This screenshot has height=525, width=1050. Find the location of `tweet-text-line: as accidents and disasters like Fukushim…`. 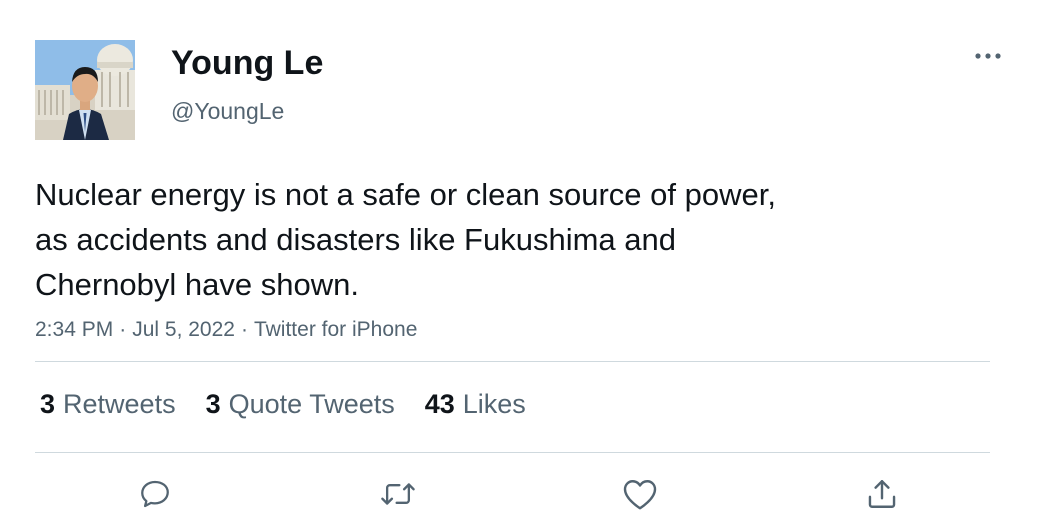

tweet-text-line: as accidents and disasters like Fukushim… is located at coordinates (355, 239).